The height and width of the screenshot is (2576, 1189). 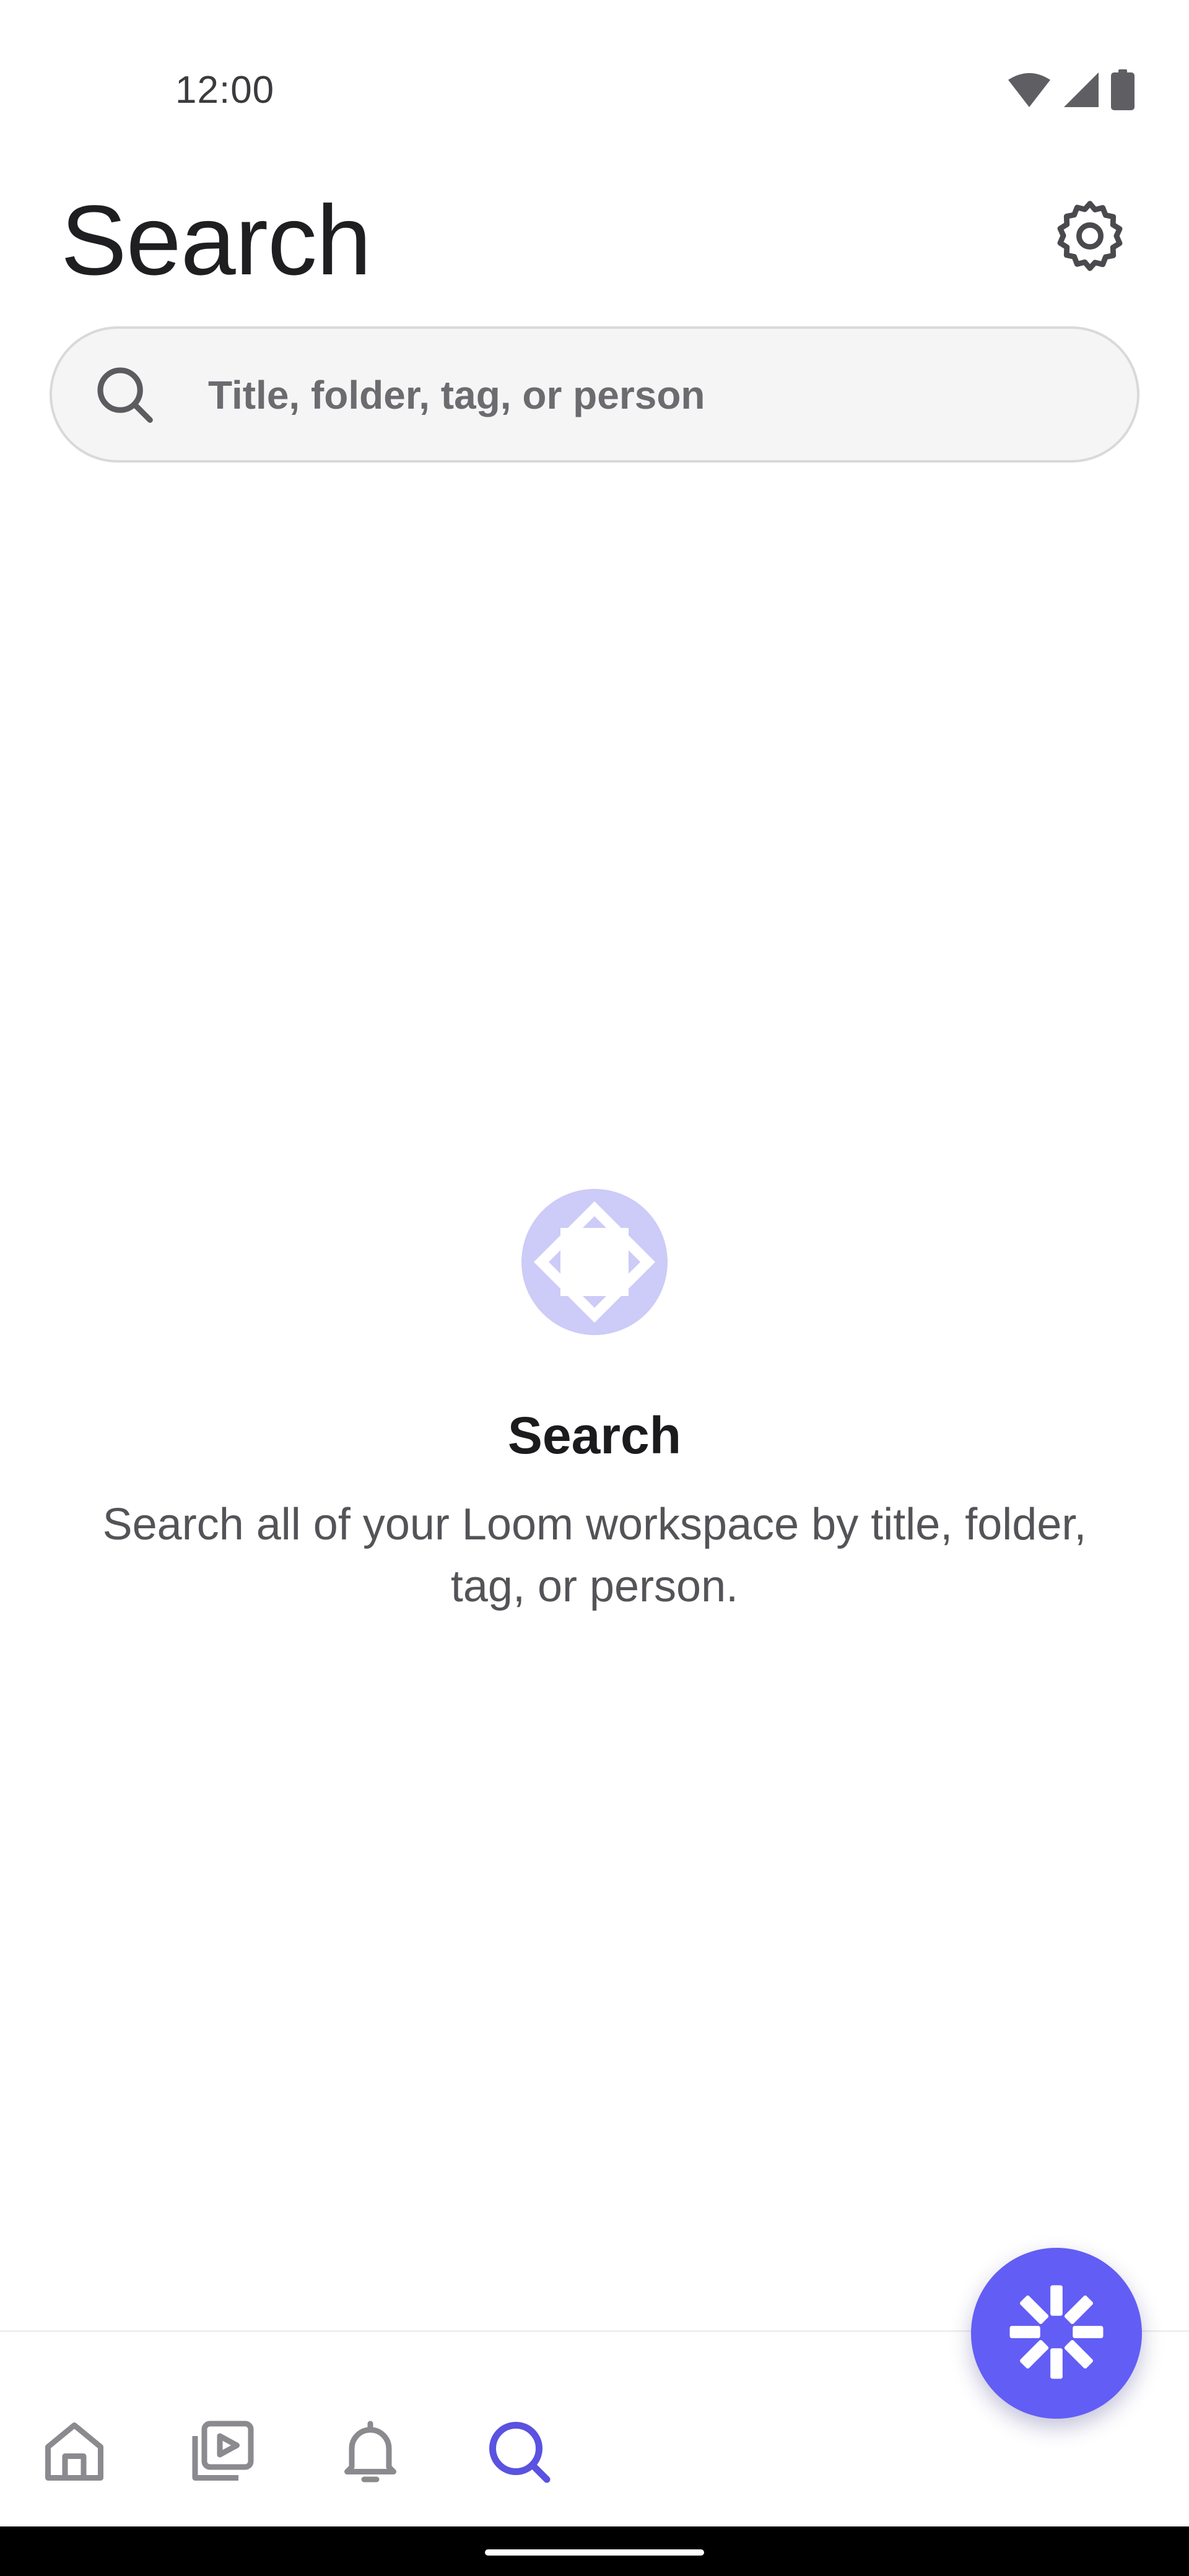 I want to click on nav-search, so click(x=518, y=2452).